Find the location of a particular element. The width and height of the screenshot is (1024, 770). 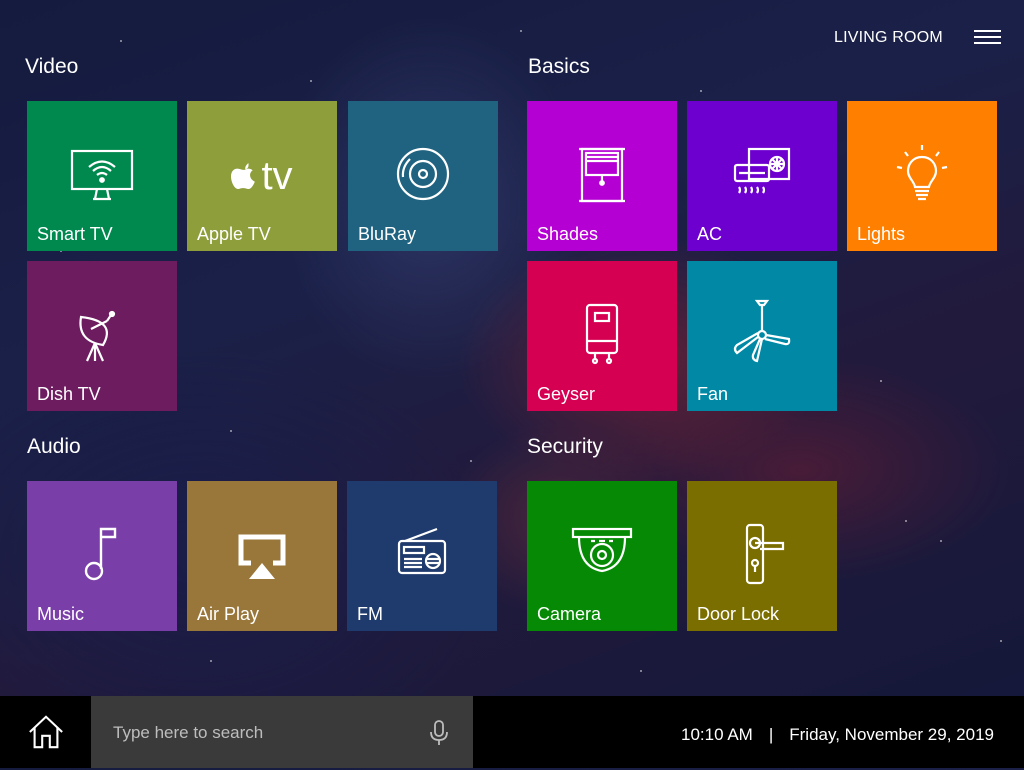

tile-label: Air Play is located at coordinates (228, 614).